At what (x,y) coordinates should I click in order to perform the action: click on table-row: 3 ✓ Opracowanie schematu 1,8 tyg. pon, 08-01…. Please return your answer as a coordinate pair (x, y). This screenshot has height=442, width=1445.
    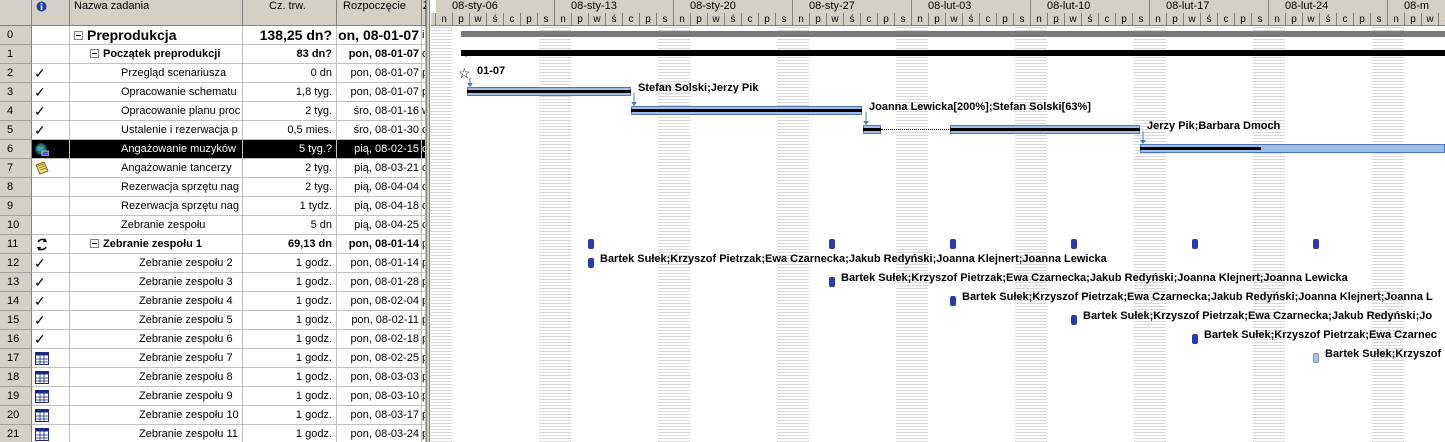
    Looking at the image, I should click on (213, 92).